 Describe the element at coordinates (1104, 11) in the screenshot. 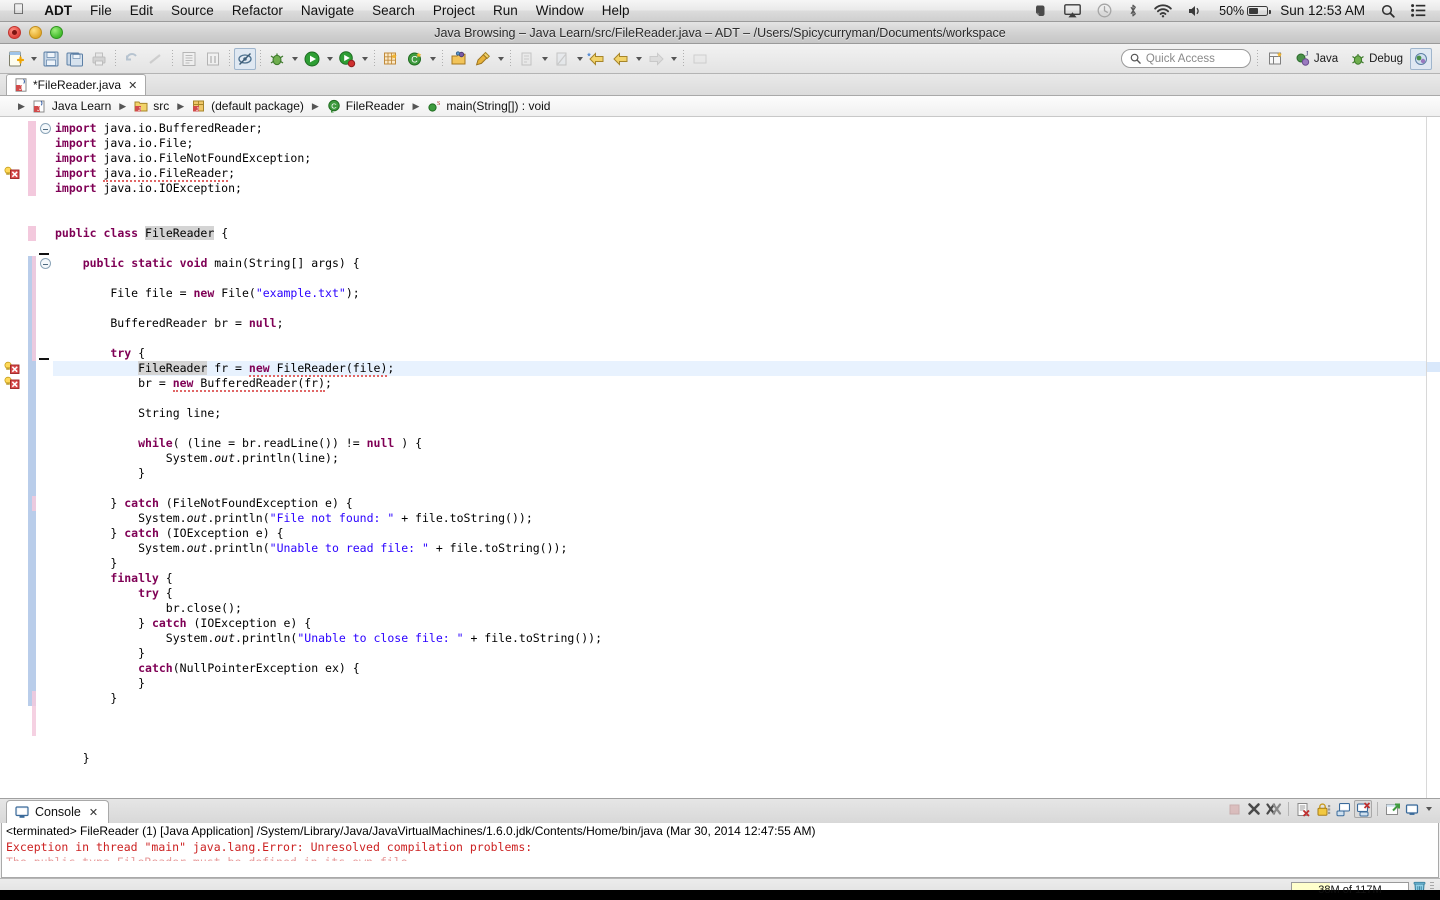

I see `time-machine-icon` at that location.